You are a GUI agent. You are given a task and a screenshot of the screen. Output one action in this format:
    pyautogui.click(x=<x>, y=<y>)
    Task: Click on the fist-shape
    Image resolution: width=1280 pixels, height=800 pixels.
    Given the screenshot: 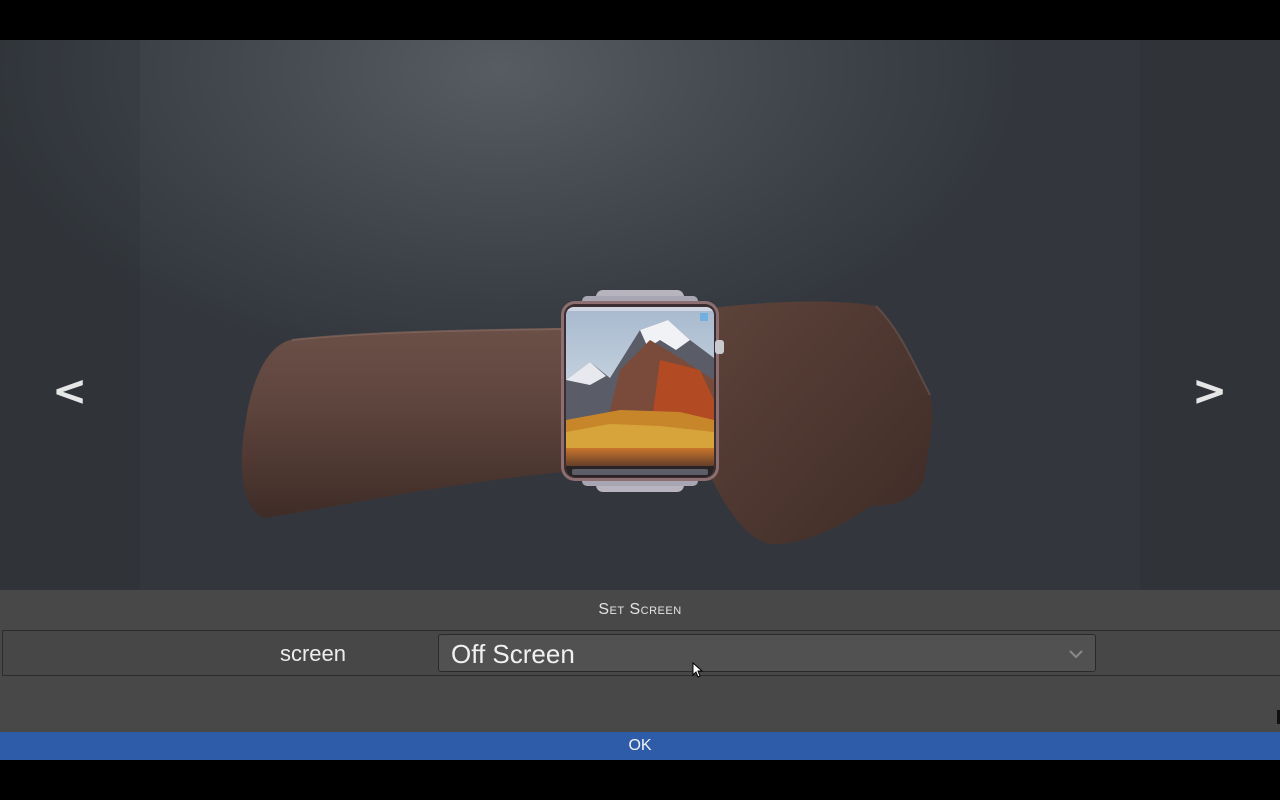 What is the action you would take?
    pyautogui.click(x=822, y=423)
    